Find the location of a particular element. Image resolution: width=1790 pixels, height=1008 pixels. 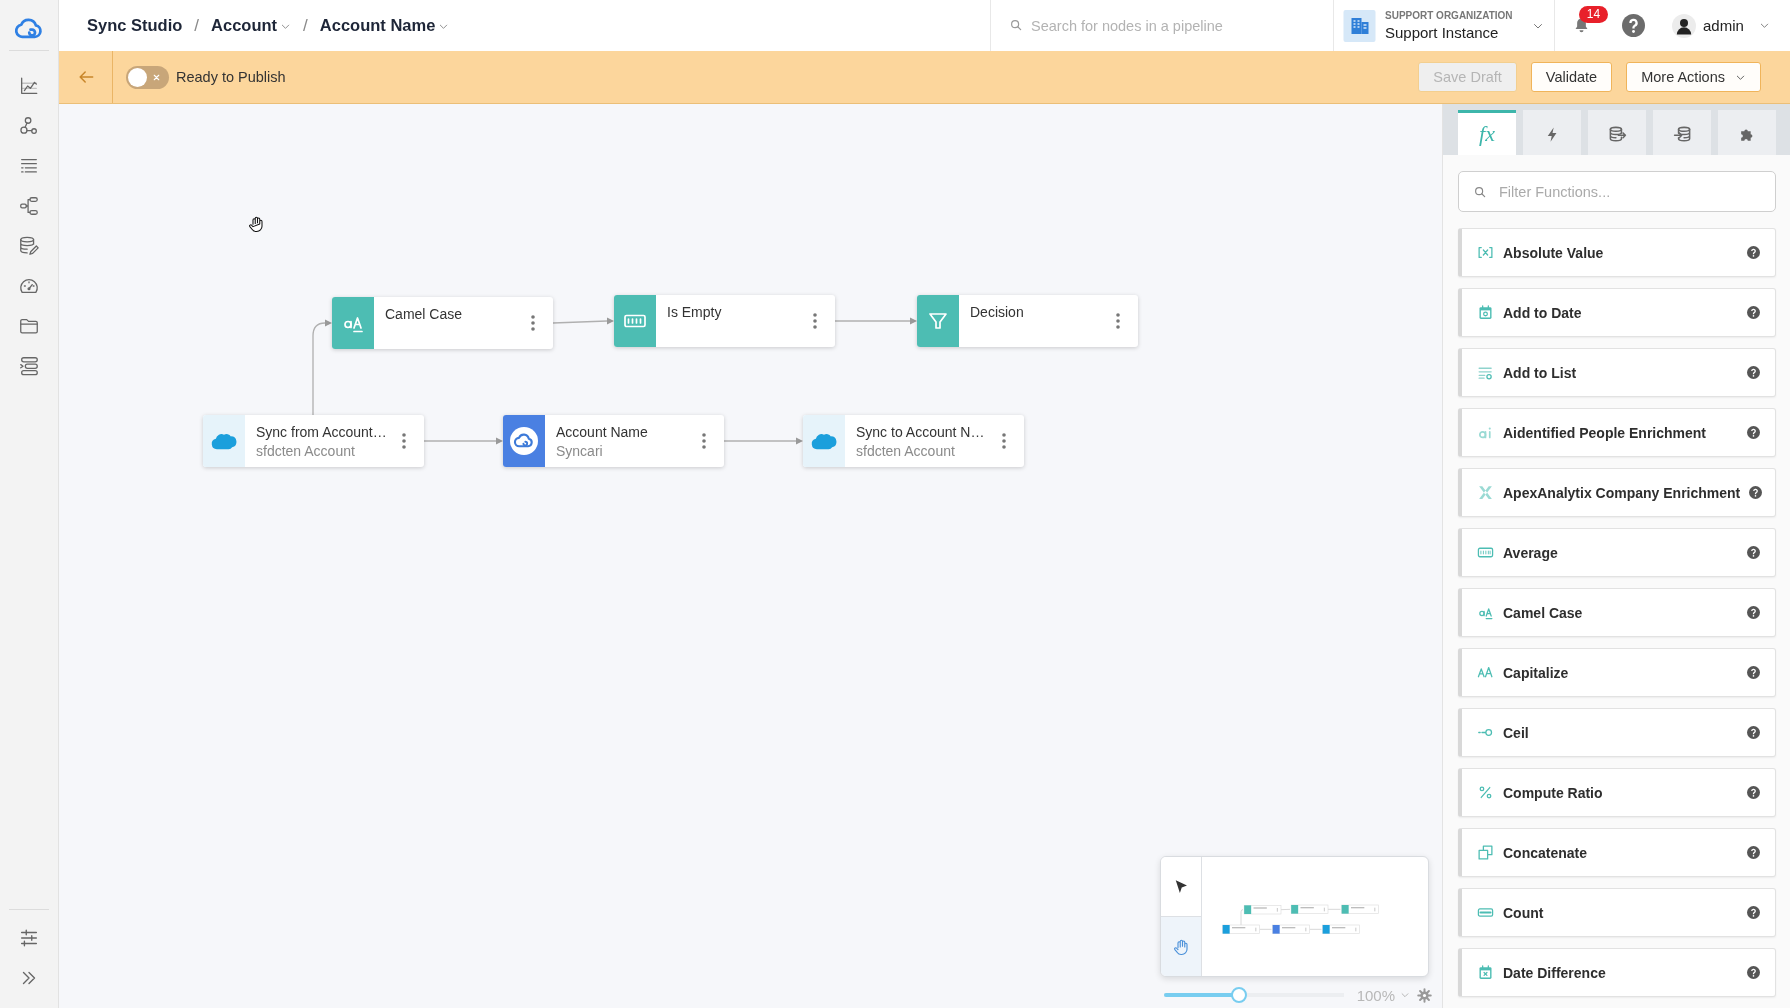

toggle-label: Ready to Publish is located at coordinates (231, 77).